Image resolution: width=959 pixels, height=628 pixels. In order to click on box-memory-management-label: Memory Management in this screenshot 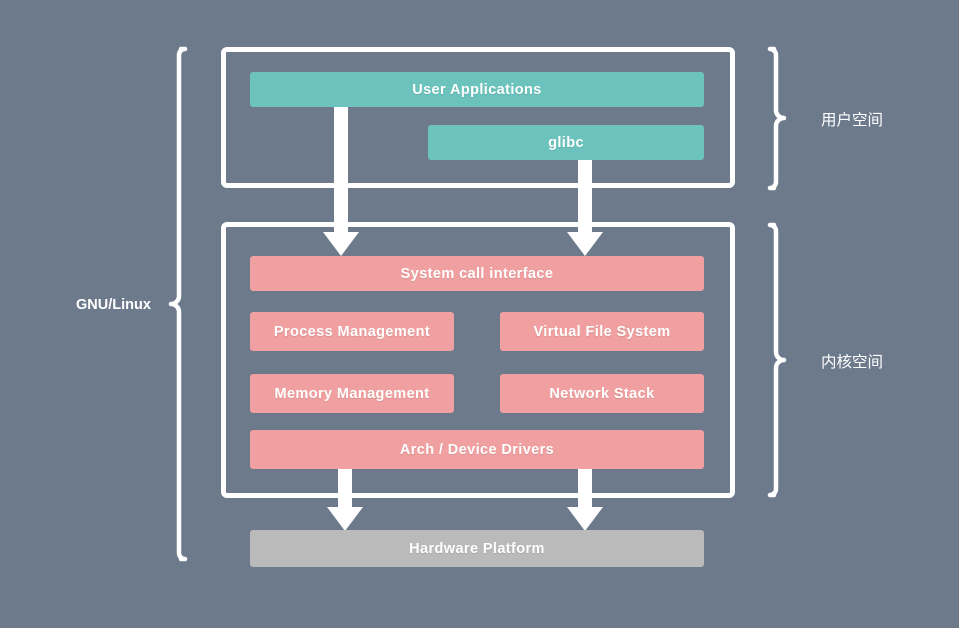, I will do `click(352, 393)`.